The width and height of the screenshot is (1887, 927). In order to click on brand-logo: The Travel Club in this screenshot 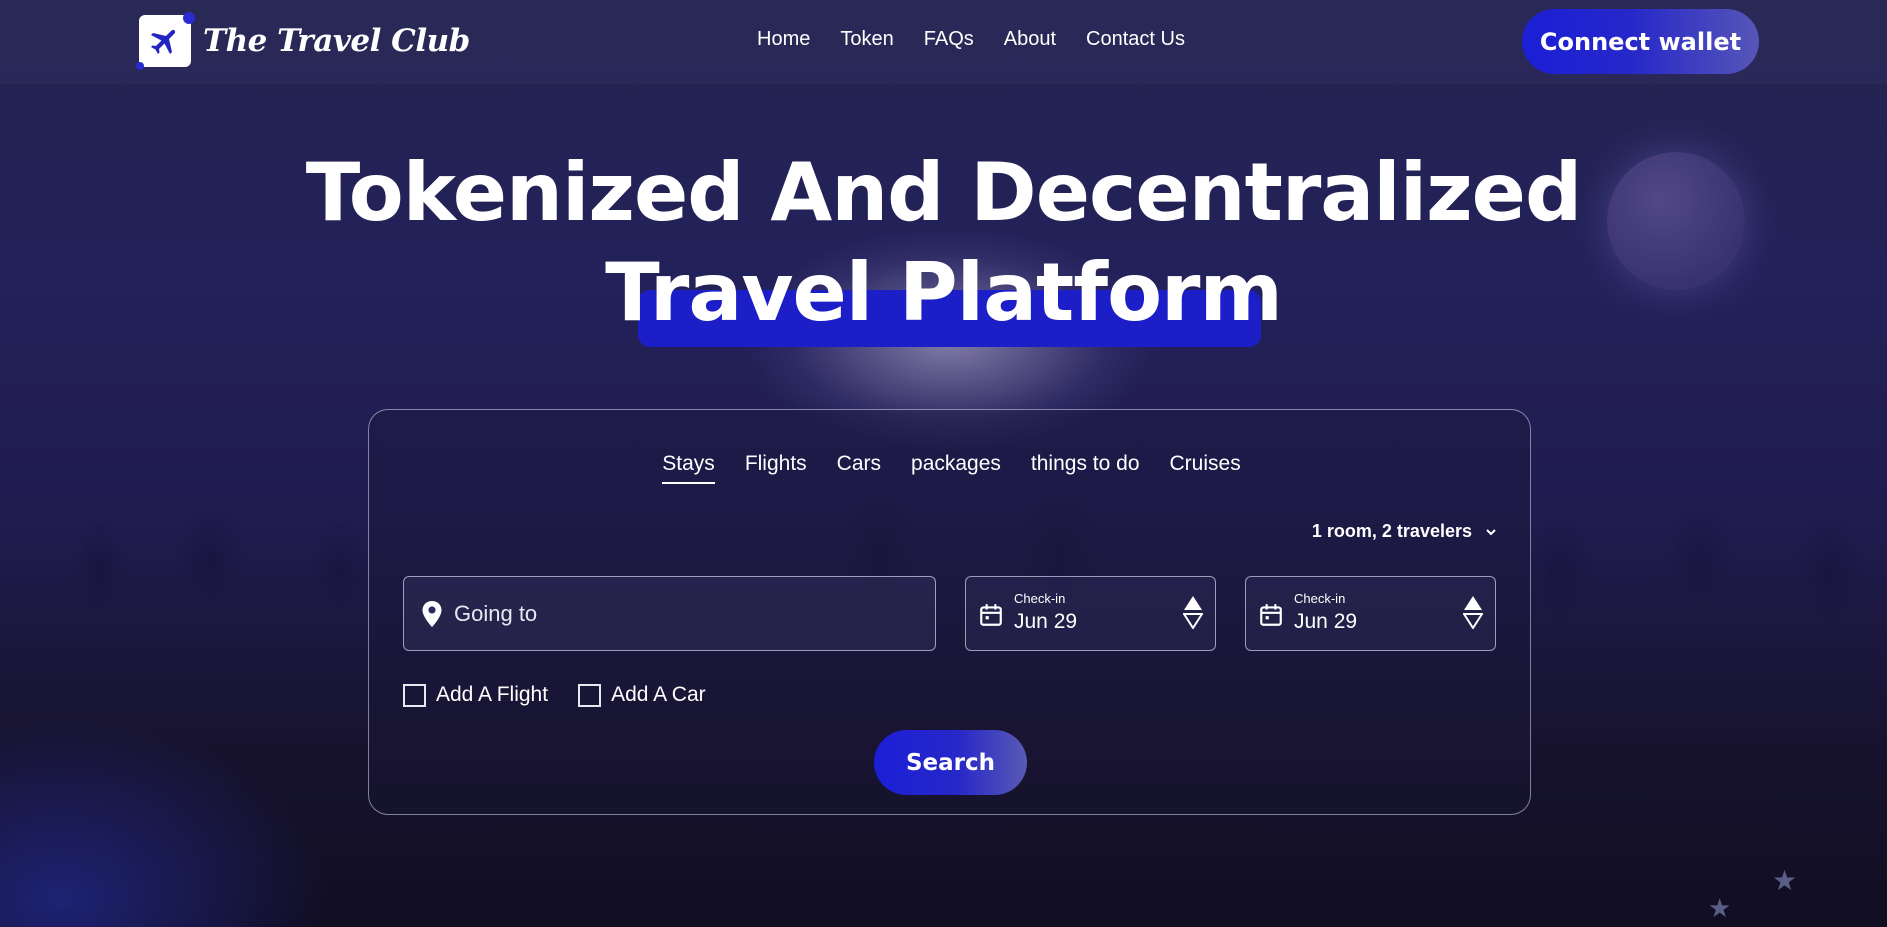, I will do `click(303, 41)`.